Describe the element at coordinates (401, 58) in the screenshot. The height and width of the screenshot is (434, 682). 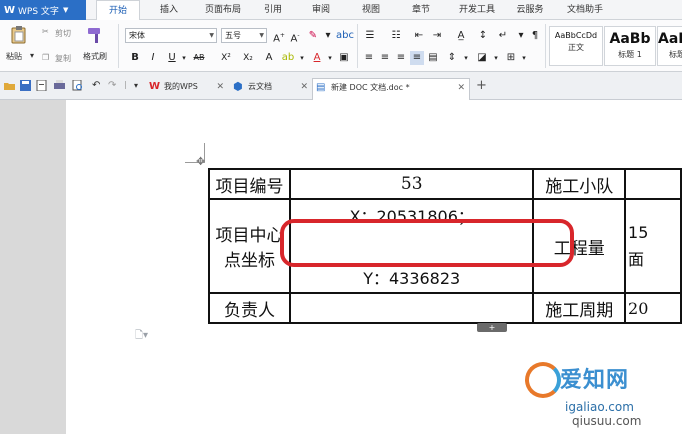
I see `align-right-icon: ≡` at that location.